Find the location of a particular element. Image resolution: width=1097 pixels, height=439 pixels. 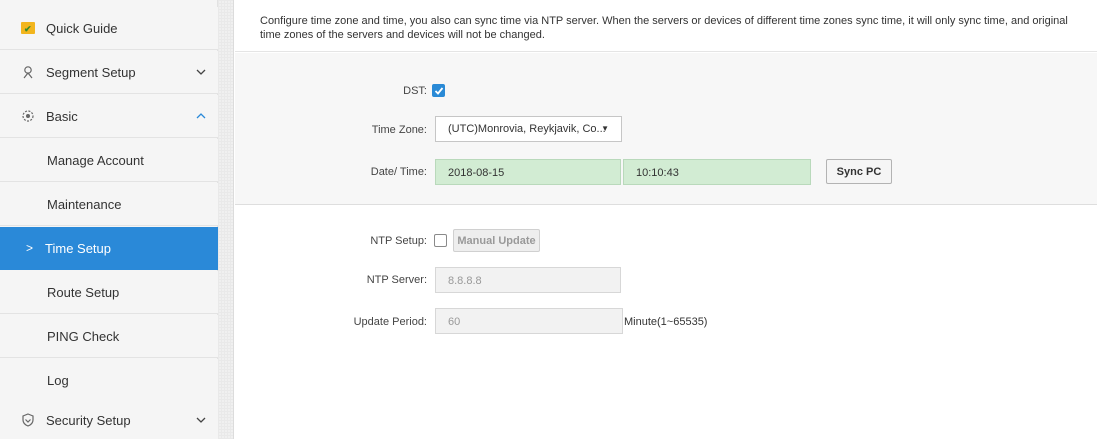

ntp-server-label: NTP Server: is located at coordinates (396, 280).